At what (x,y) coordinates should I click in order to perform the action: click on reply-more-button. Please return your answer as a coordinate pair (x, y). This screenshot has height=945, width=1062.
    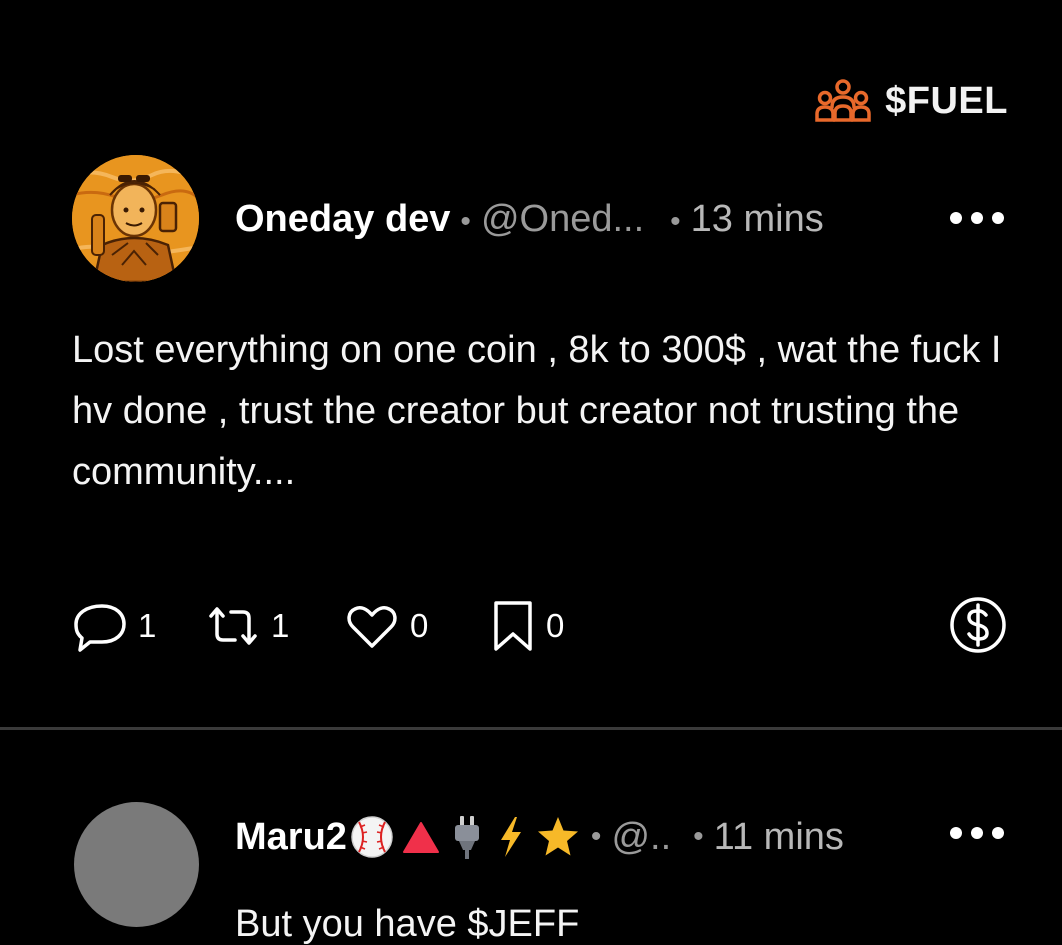
    Looking at the image, I should click on (977, 833).